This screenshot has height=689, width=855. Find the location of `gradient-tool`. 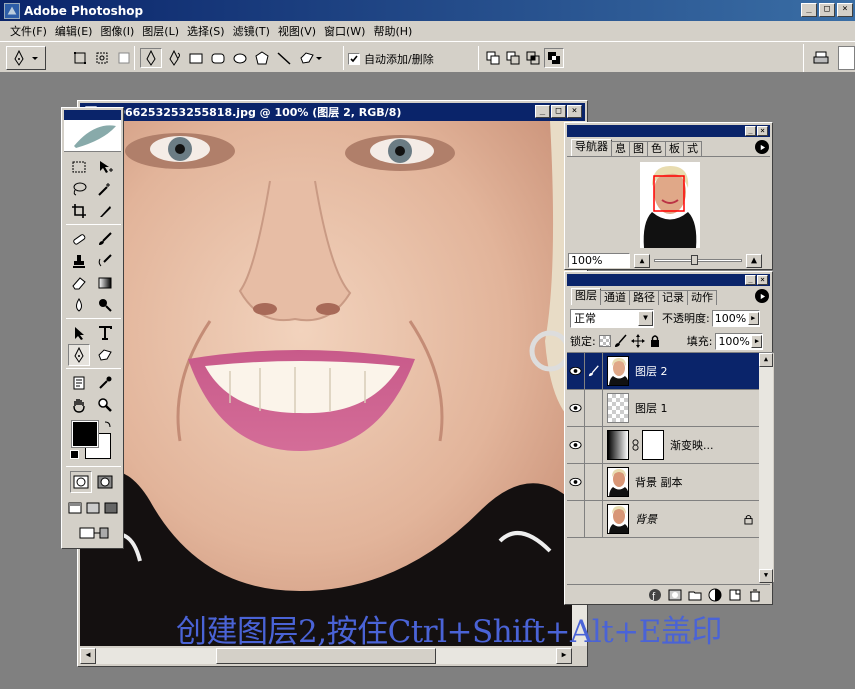

gradient-tool is located at coordinates (105, 283).